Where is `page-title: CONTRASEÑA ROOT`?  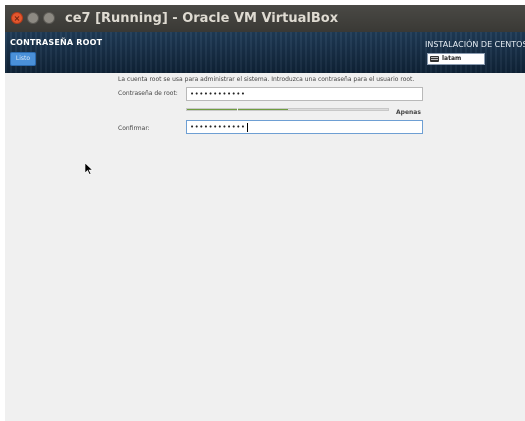 page-title: CONTRASEÑA ROOT is located at coordinates (56, 42).